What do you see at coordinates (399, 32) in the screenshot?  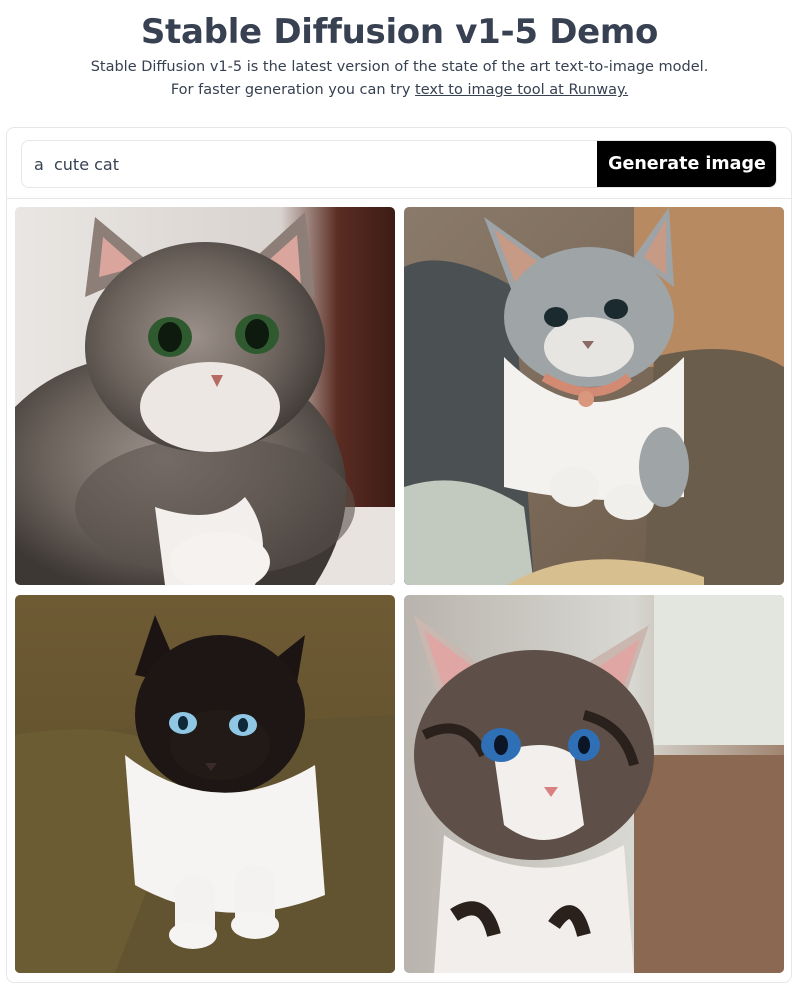 I see `page-title: Stable Diffusion v1-5 Demo` at bounding box center [399, 32].